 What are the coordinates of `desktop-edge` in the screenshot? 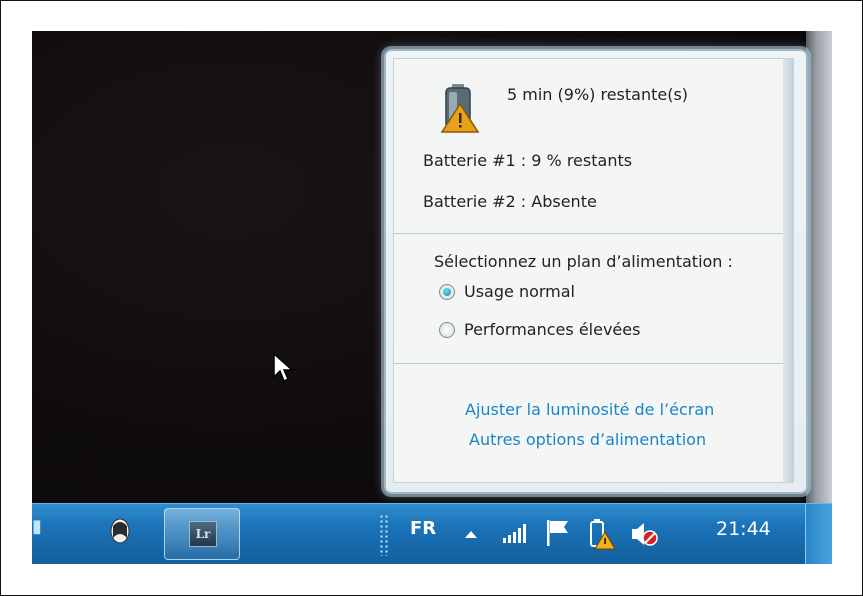 It's located at (819, 268).